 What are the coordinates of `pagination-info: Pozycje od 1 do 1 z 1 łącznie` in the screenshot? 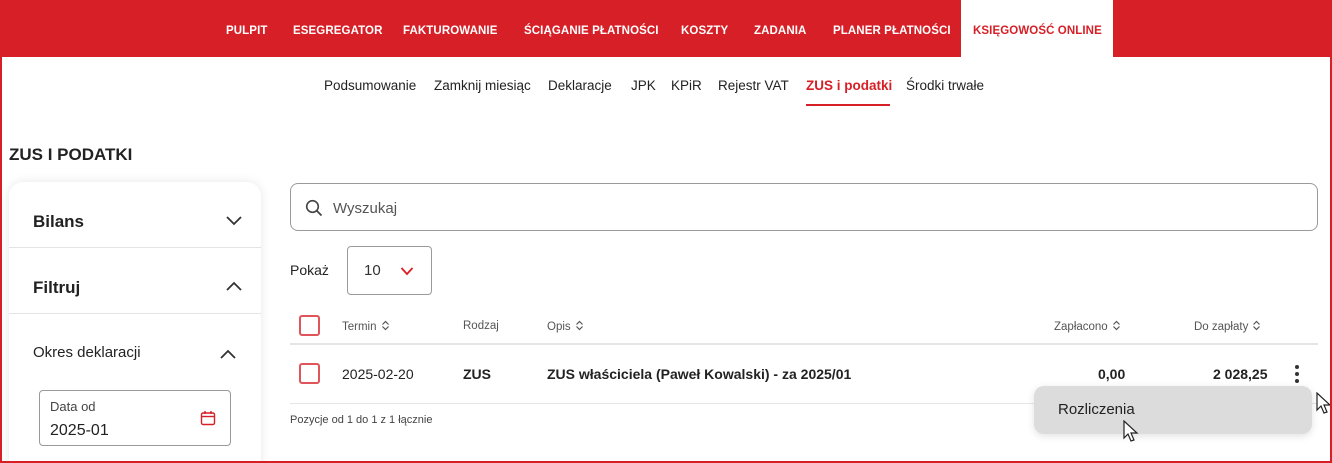 It's located at (361, 420).